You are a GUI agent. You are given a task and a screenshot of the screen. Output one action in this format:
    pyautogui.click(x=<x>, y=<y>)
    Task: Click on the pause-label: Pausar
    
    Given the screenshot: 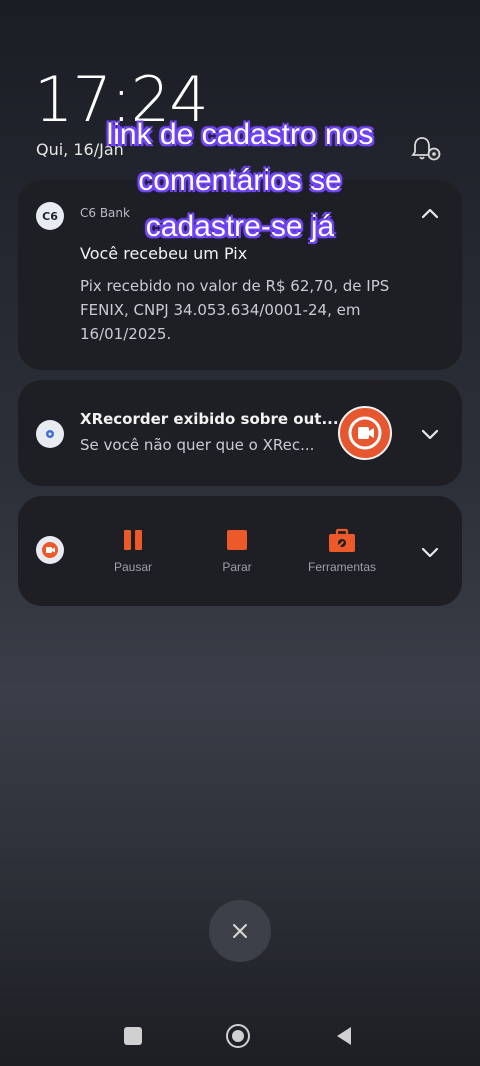 What is the action you would take?
    pyautogui.click(x=133, y=567)
    